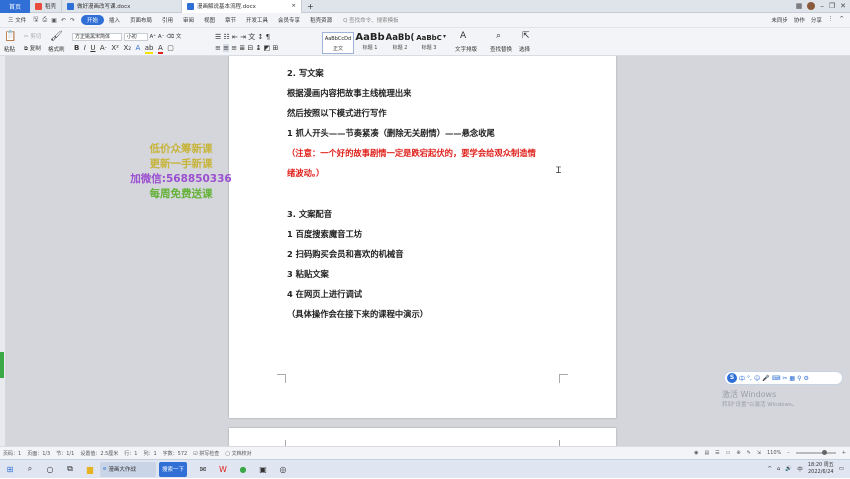 The width and height of the screenshot is (850, 479). What do you see at coordinates (114, 20) in the screenshot?
I see `menu-insert: 插入` at bounding box center [114, 20].